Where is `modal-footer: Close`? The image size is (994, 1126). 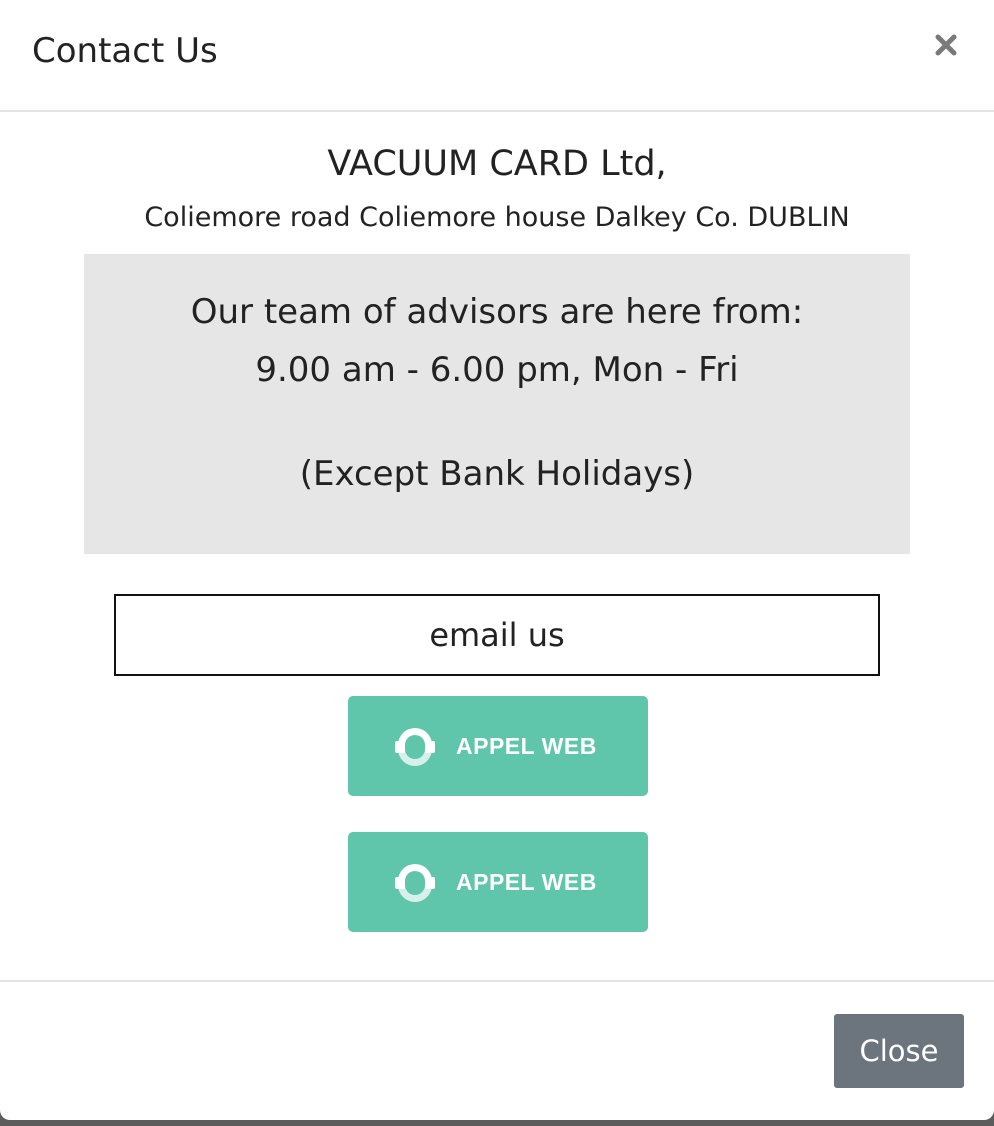
modal-footer: Close is located at coordinates (497, 1050).